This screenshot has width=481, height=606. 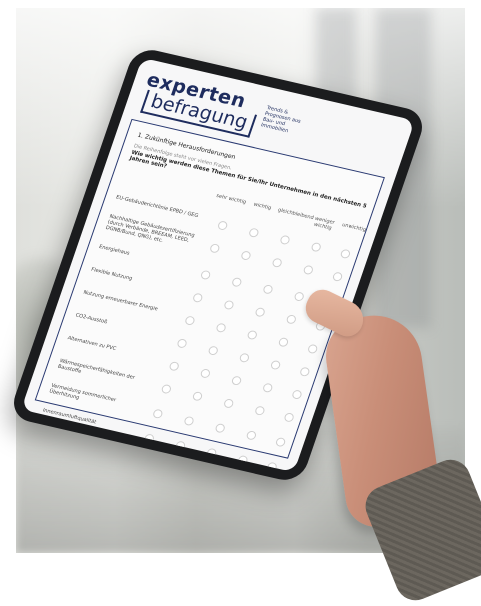 I want to click on column-header: sehr wichtig, so click(x=231, y=199).